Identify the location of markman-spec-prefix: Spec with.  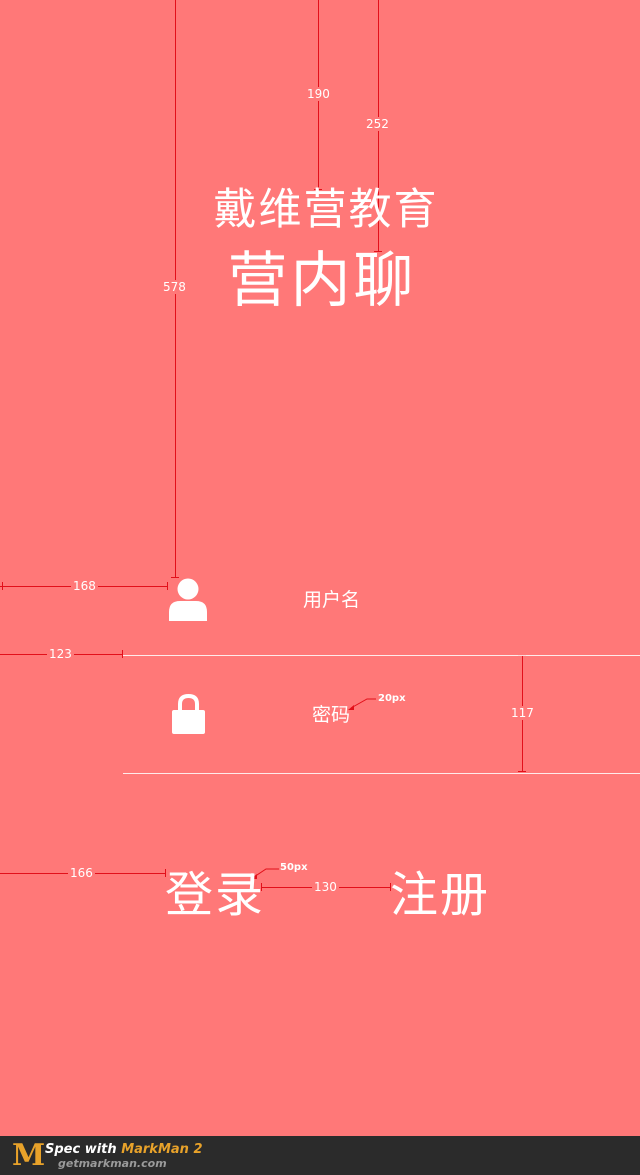
(83, 1149).